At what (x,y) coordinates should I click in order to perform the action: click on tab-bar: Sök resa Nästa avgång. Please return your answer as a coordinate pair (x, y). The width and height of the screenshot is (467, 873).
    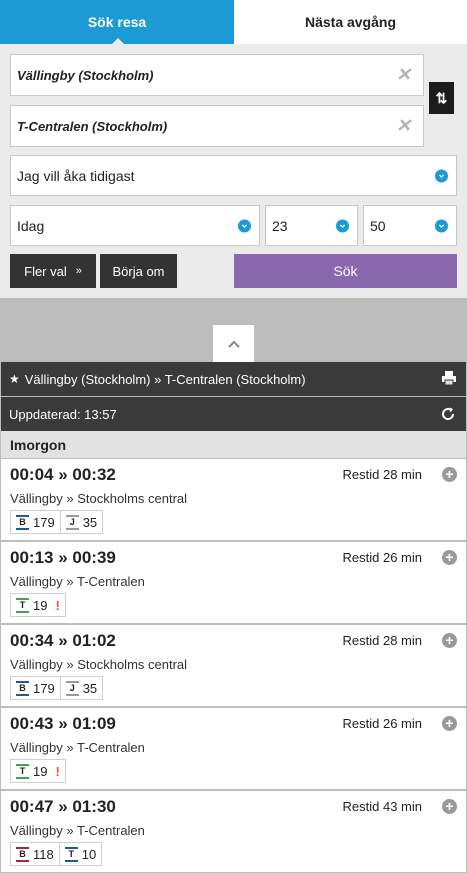
    Looking at the image, I should click on (233, 22).